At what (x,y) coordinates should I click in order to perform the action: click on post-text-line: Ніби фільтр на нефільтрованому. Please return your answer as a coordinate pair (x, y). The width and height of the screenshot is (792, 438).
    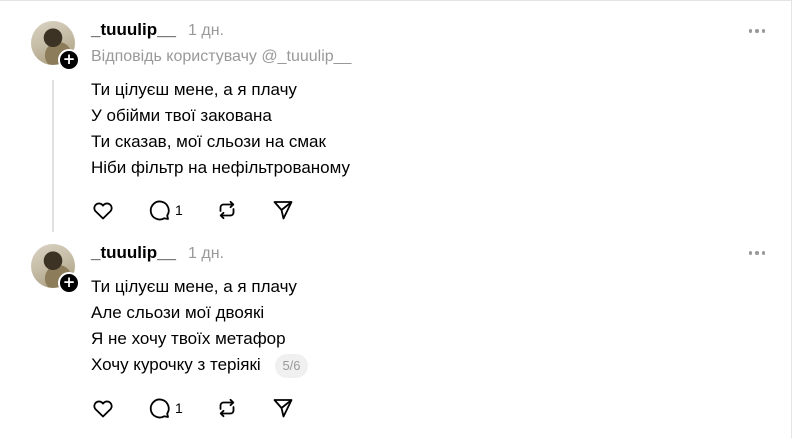
    Looking at the image, I should click on (221, 167).